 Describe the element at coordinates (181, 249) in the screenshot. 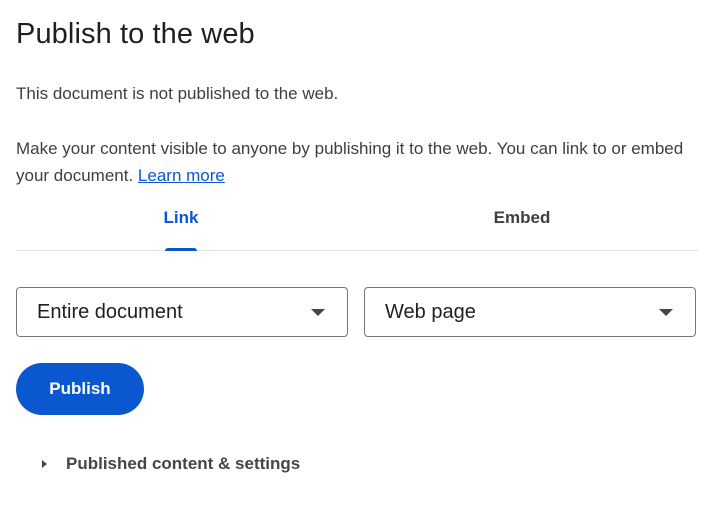

I see `active-tab-indicator` at that location.